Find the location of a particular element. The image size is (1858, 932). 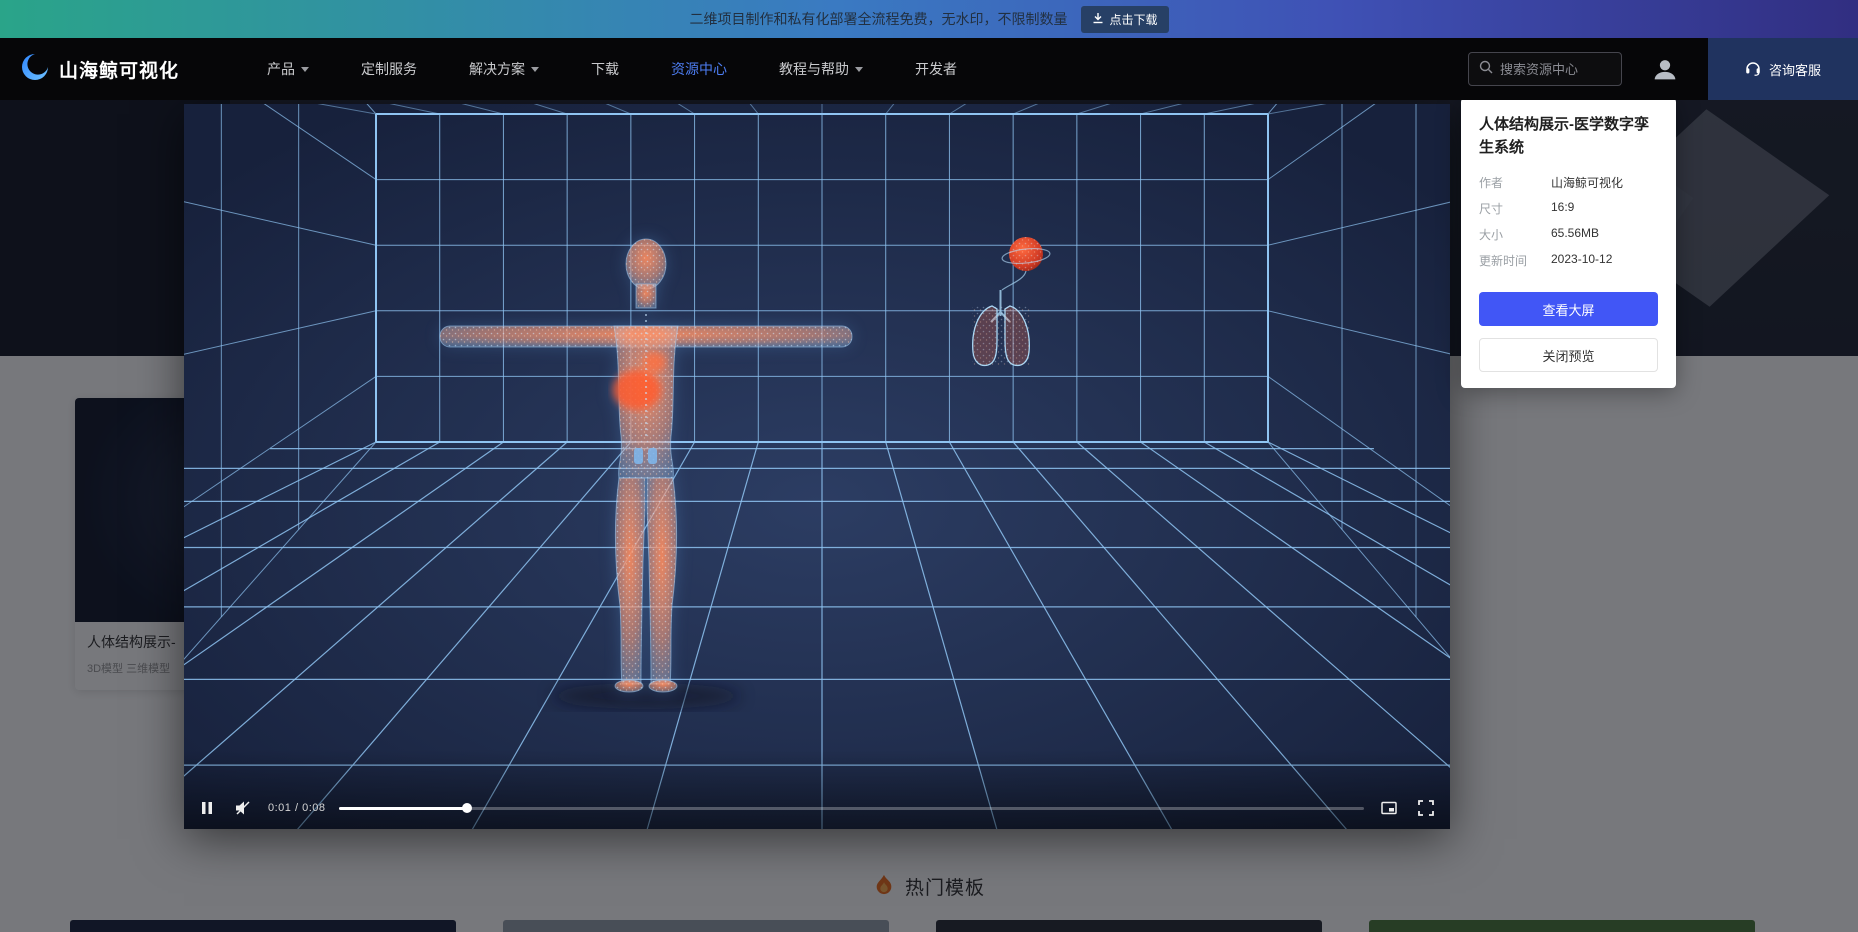

muted-volume-icon is located at coordinates (243, 808).